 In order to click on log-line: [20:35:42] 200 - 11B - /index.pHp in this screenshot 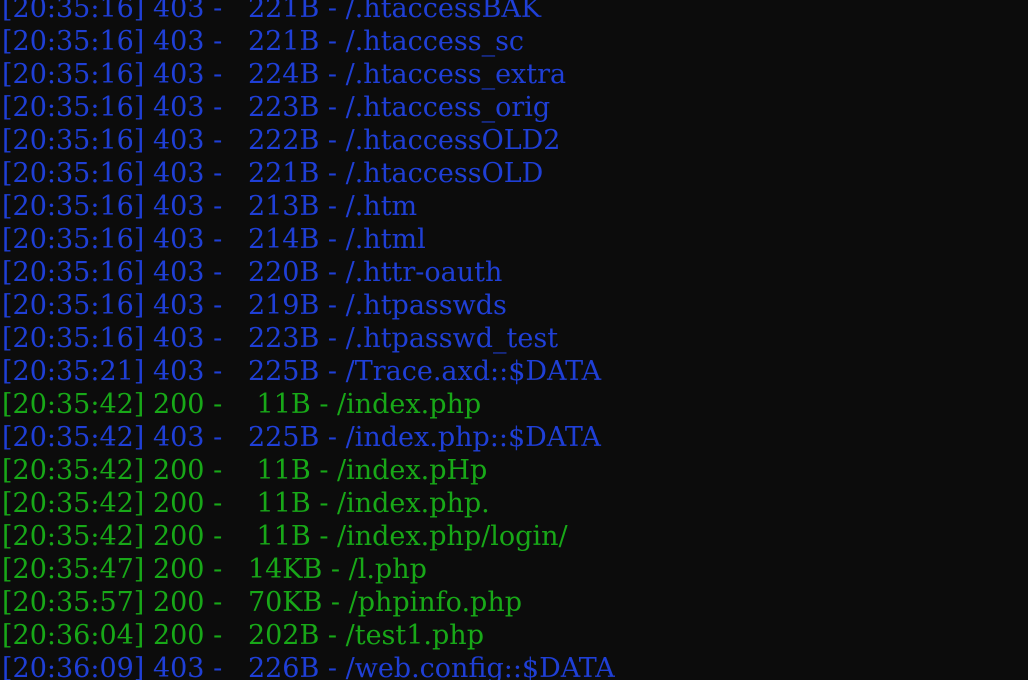, I will do `click(245, 470)`.